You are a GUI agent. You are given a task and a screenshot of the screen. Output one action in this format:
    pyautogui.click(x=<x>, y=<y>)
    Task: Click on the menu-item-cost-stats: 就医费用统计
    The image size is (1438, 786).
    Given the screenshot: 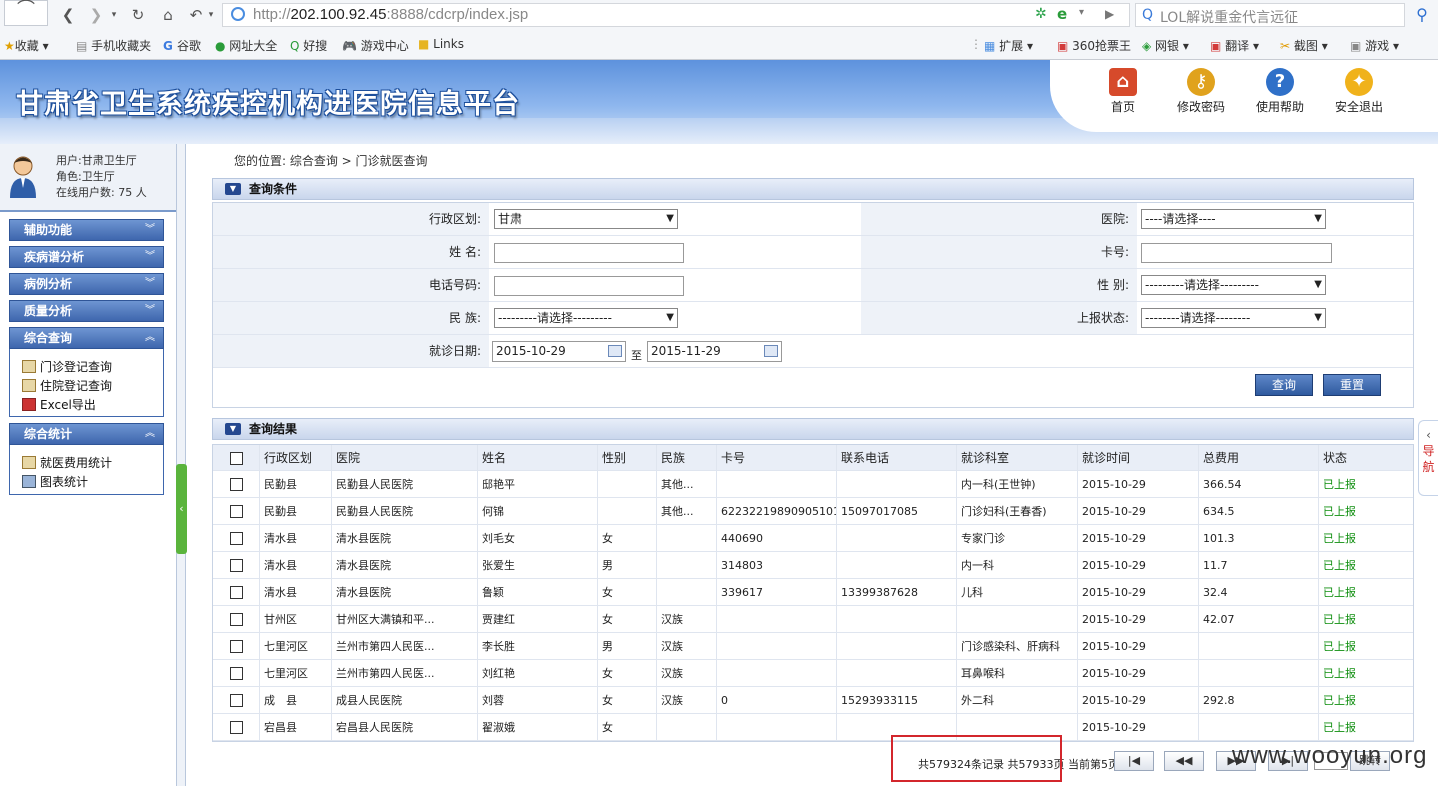 What is the action you would take?
    pyautogui.click(x=67, y=462)
    